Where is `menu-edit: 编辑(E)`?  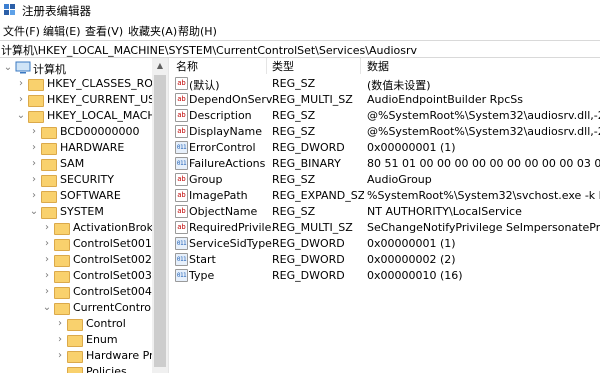
menu-edit: 编辑(E) is located at coordinates (62, 31).